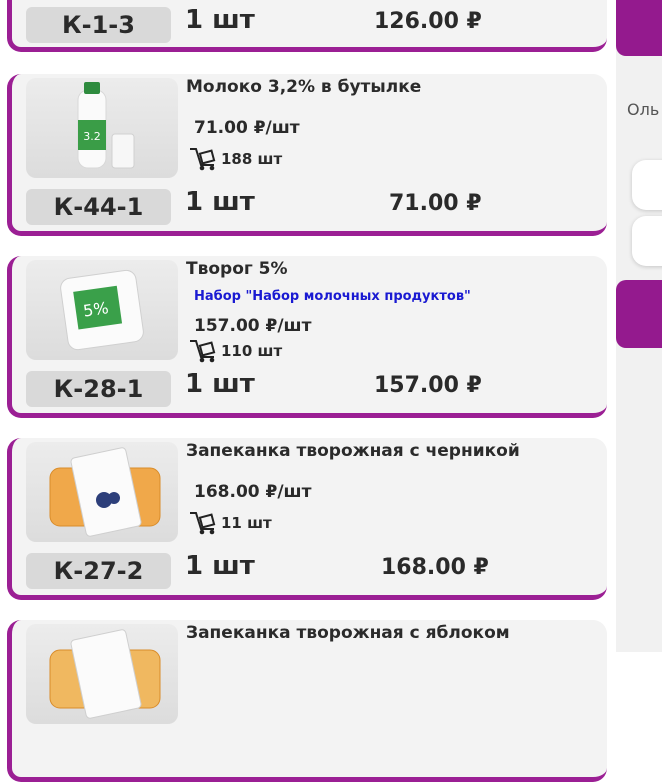 The height and width of the screenshot is (782, 662). What do you see at coordinates (92, 136) in the screenshot?
I see `svg-text: 3.2` at bounding box center [92, 136].